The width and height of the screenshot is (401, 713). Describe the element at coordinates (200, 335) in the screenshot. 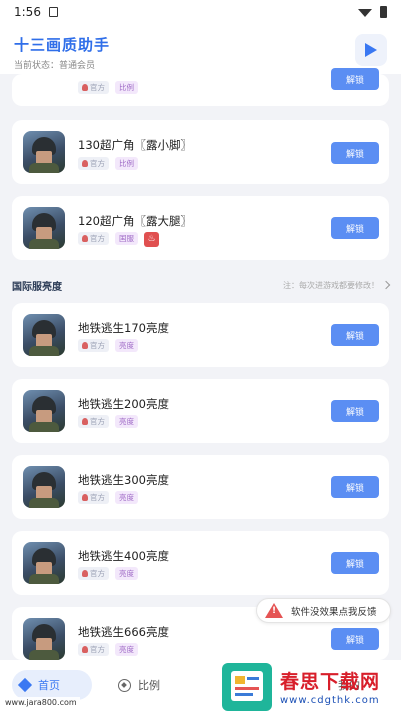

I see `list-item: 地铁逃生170亮度 官方 亮度 解锁` at that location.